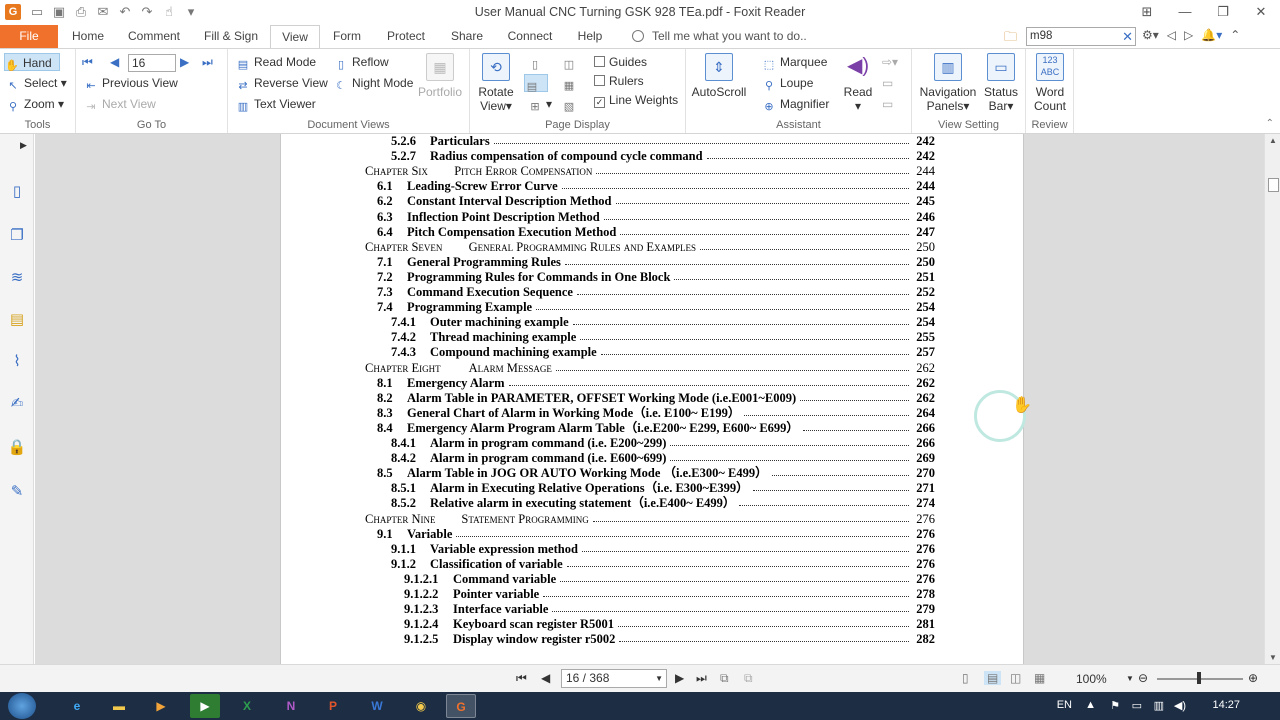  Describe the element at coordinates (652, 594) in the screenshot. I see `toc-entry: 9.1.2.2 Pointer variable 278` at that location.